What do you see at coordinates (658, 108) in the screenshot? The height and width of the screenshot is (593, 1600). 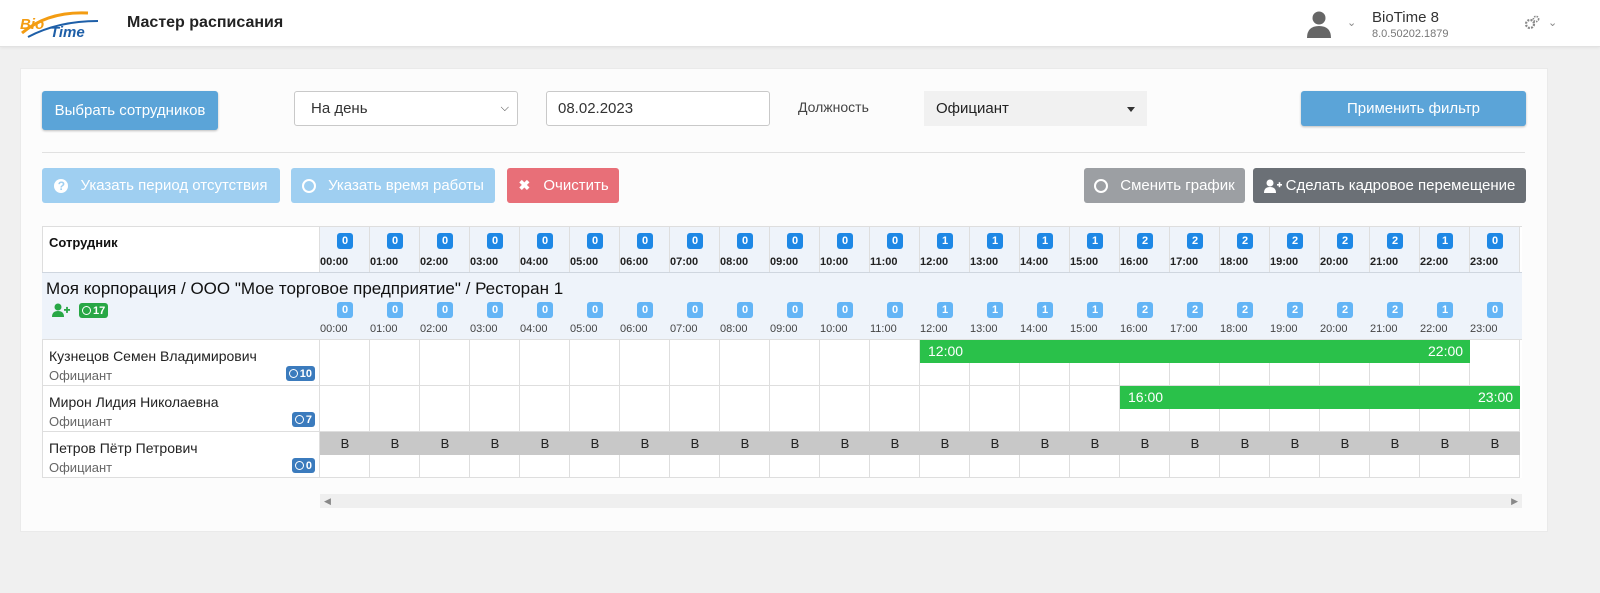 I see `date-input: 08.02.2023` at bounding box center [658, 108].